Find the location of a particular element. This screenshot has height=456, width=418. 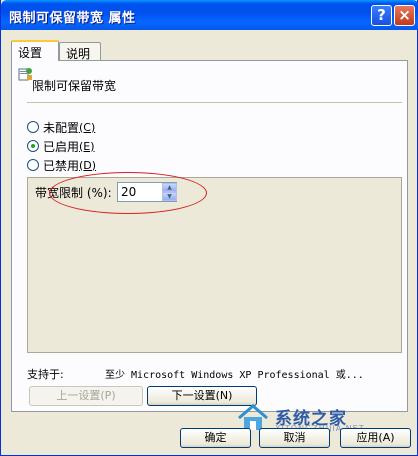

divider is located at coordinates (214, 102).